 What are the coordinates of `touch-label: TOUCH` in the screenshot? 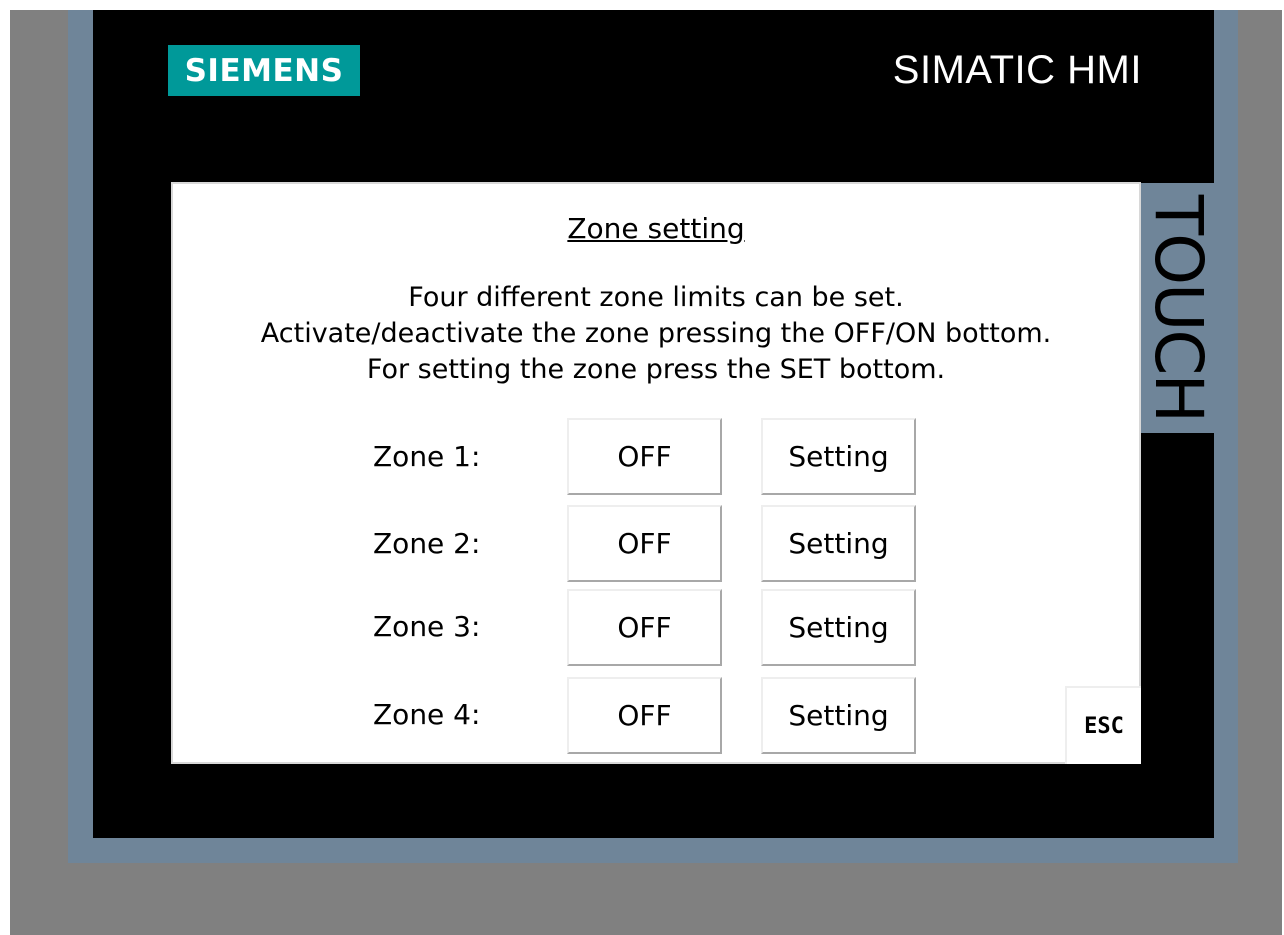 It's located at (1178, 308).